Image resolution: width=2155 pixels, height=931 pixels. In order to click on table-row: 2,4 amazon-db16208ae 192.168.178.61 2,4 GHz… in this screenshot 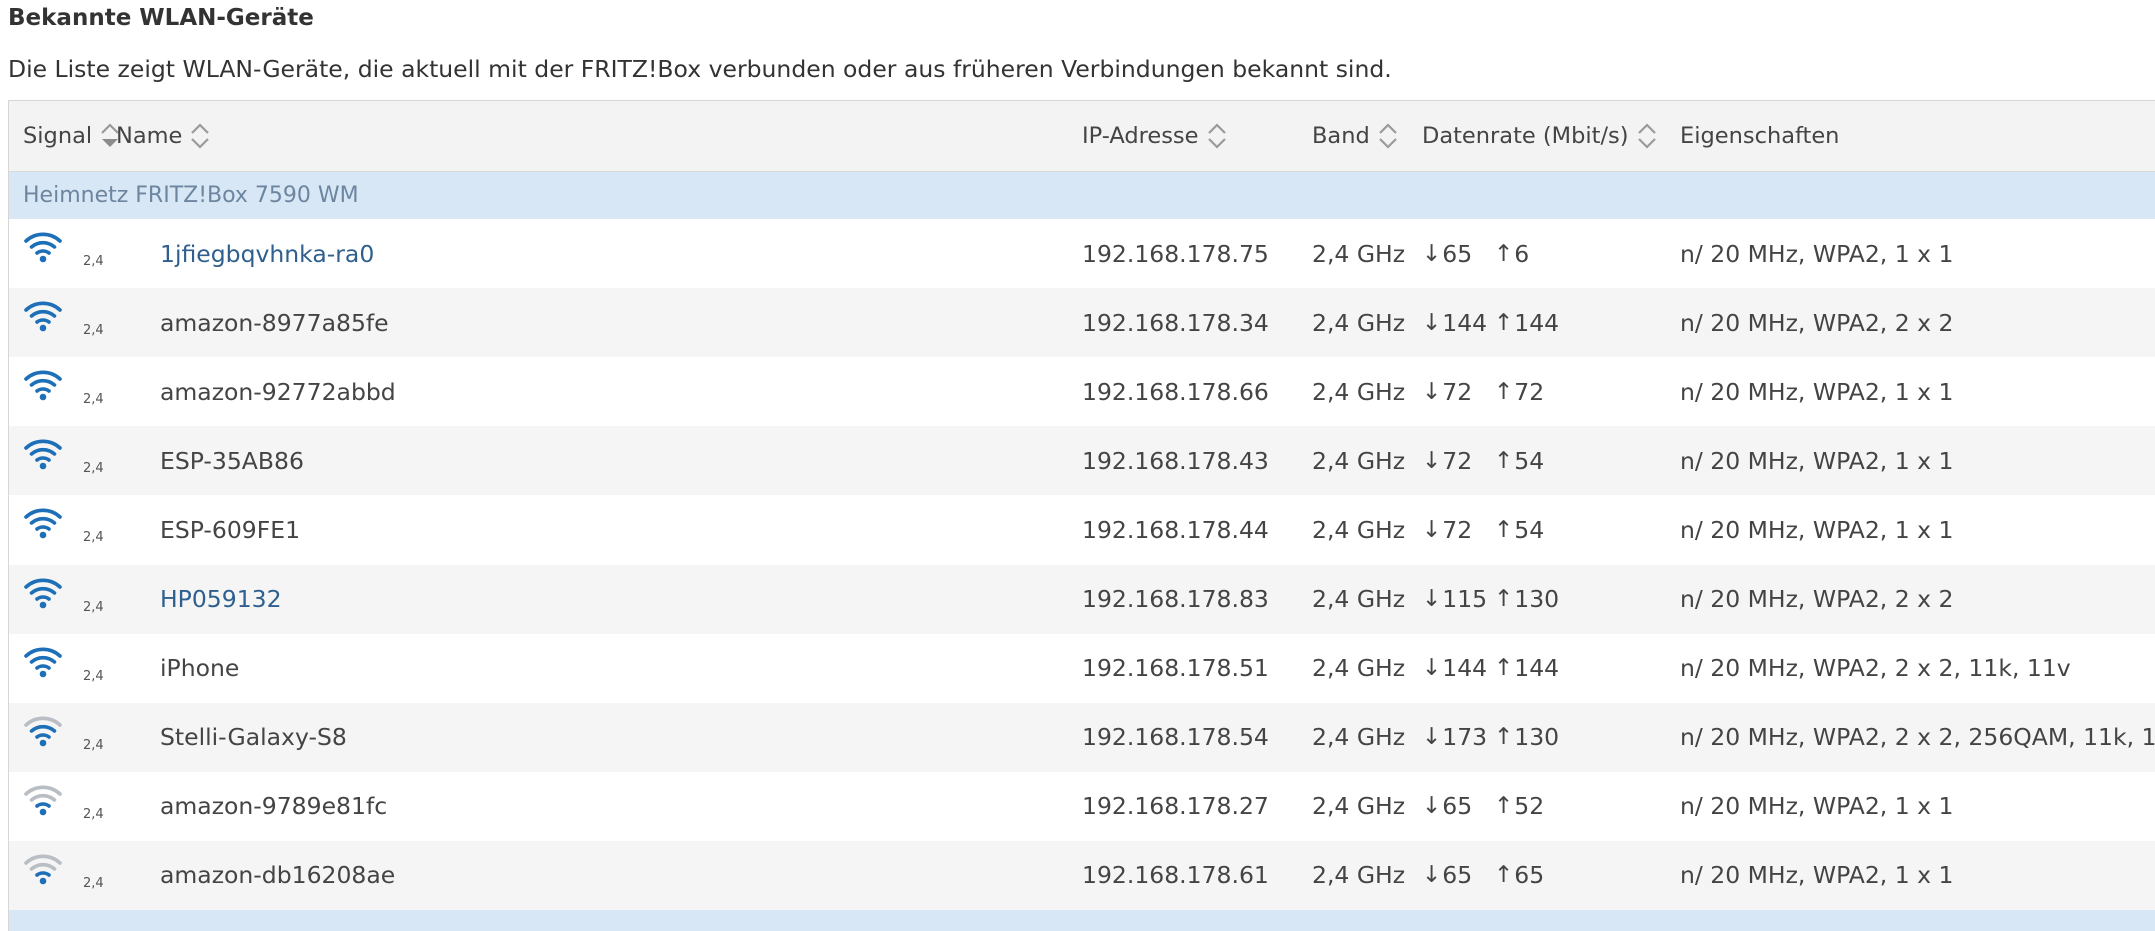, I will do `click(1082, 875)`.